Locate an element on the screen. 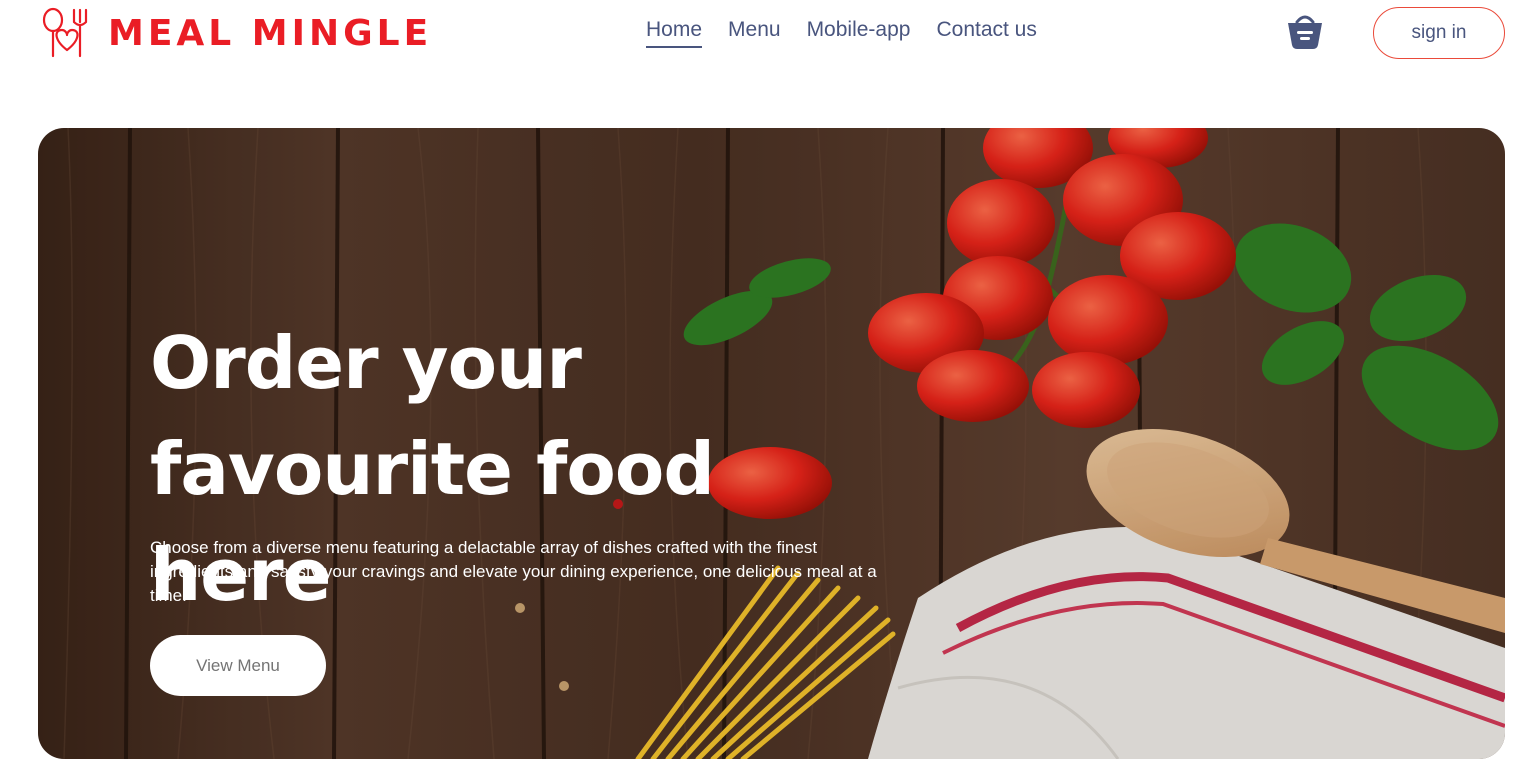 Image resolution: width=1524 pixels, height=768 pixels. hero-title-line-1: Order your is located at coordinates (366, 363).